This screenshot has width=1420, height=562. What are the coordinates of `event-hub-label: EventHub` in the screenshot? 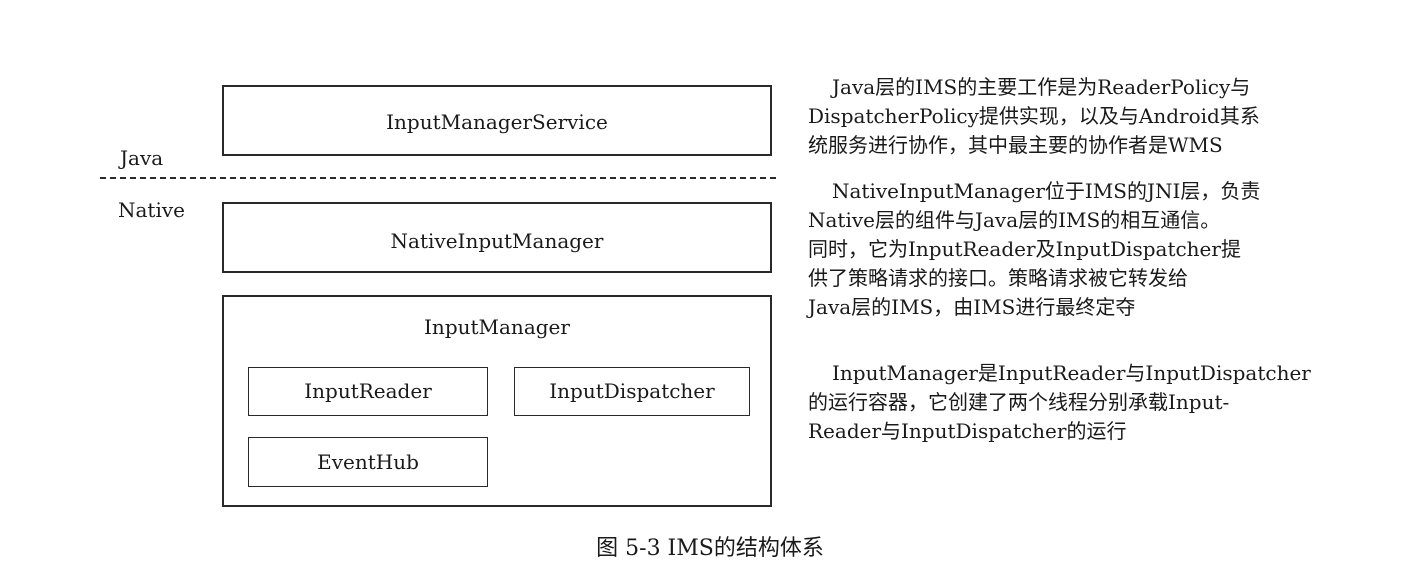 It's located at (368, 462).